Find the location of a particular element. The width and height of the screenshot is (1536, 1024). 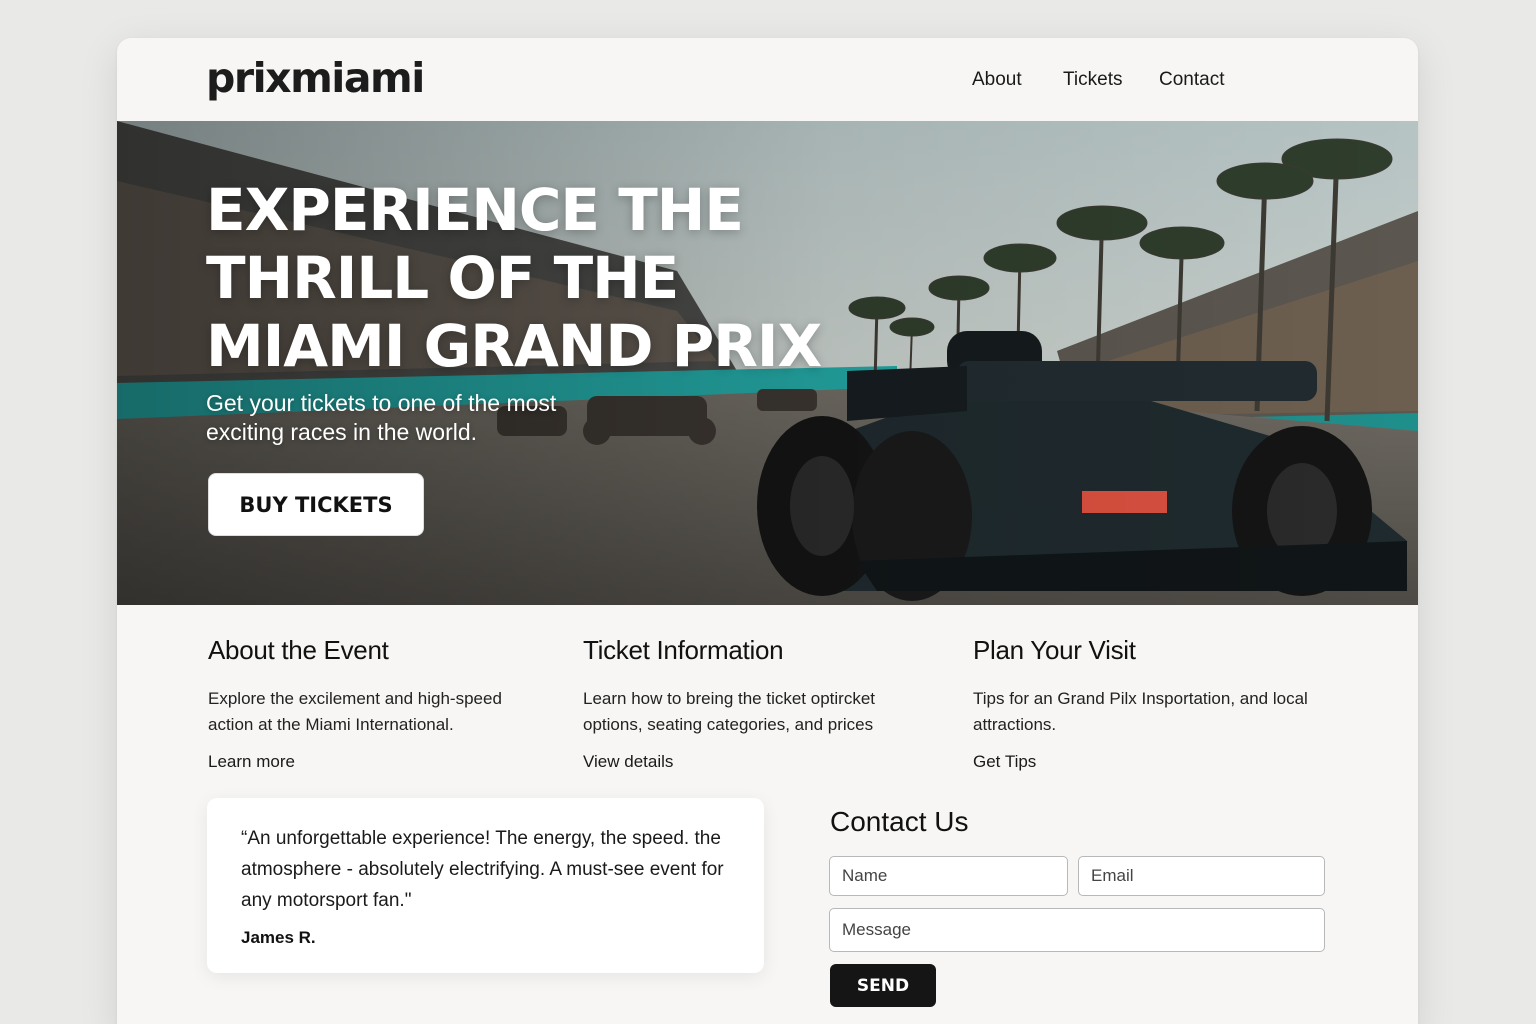

view-details-link: View details is located at coordinates (753, 762).